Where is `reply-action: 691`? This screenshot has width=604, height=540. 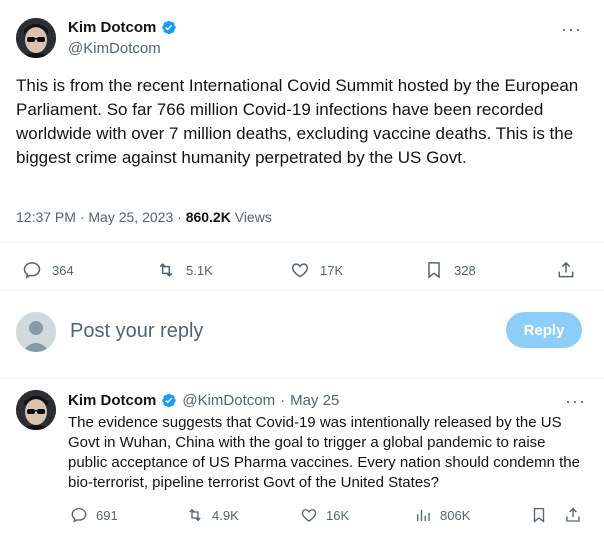 reply-action: 691 is located at coordinates (94, 515).